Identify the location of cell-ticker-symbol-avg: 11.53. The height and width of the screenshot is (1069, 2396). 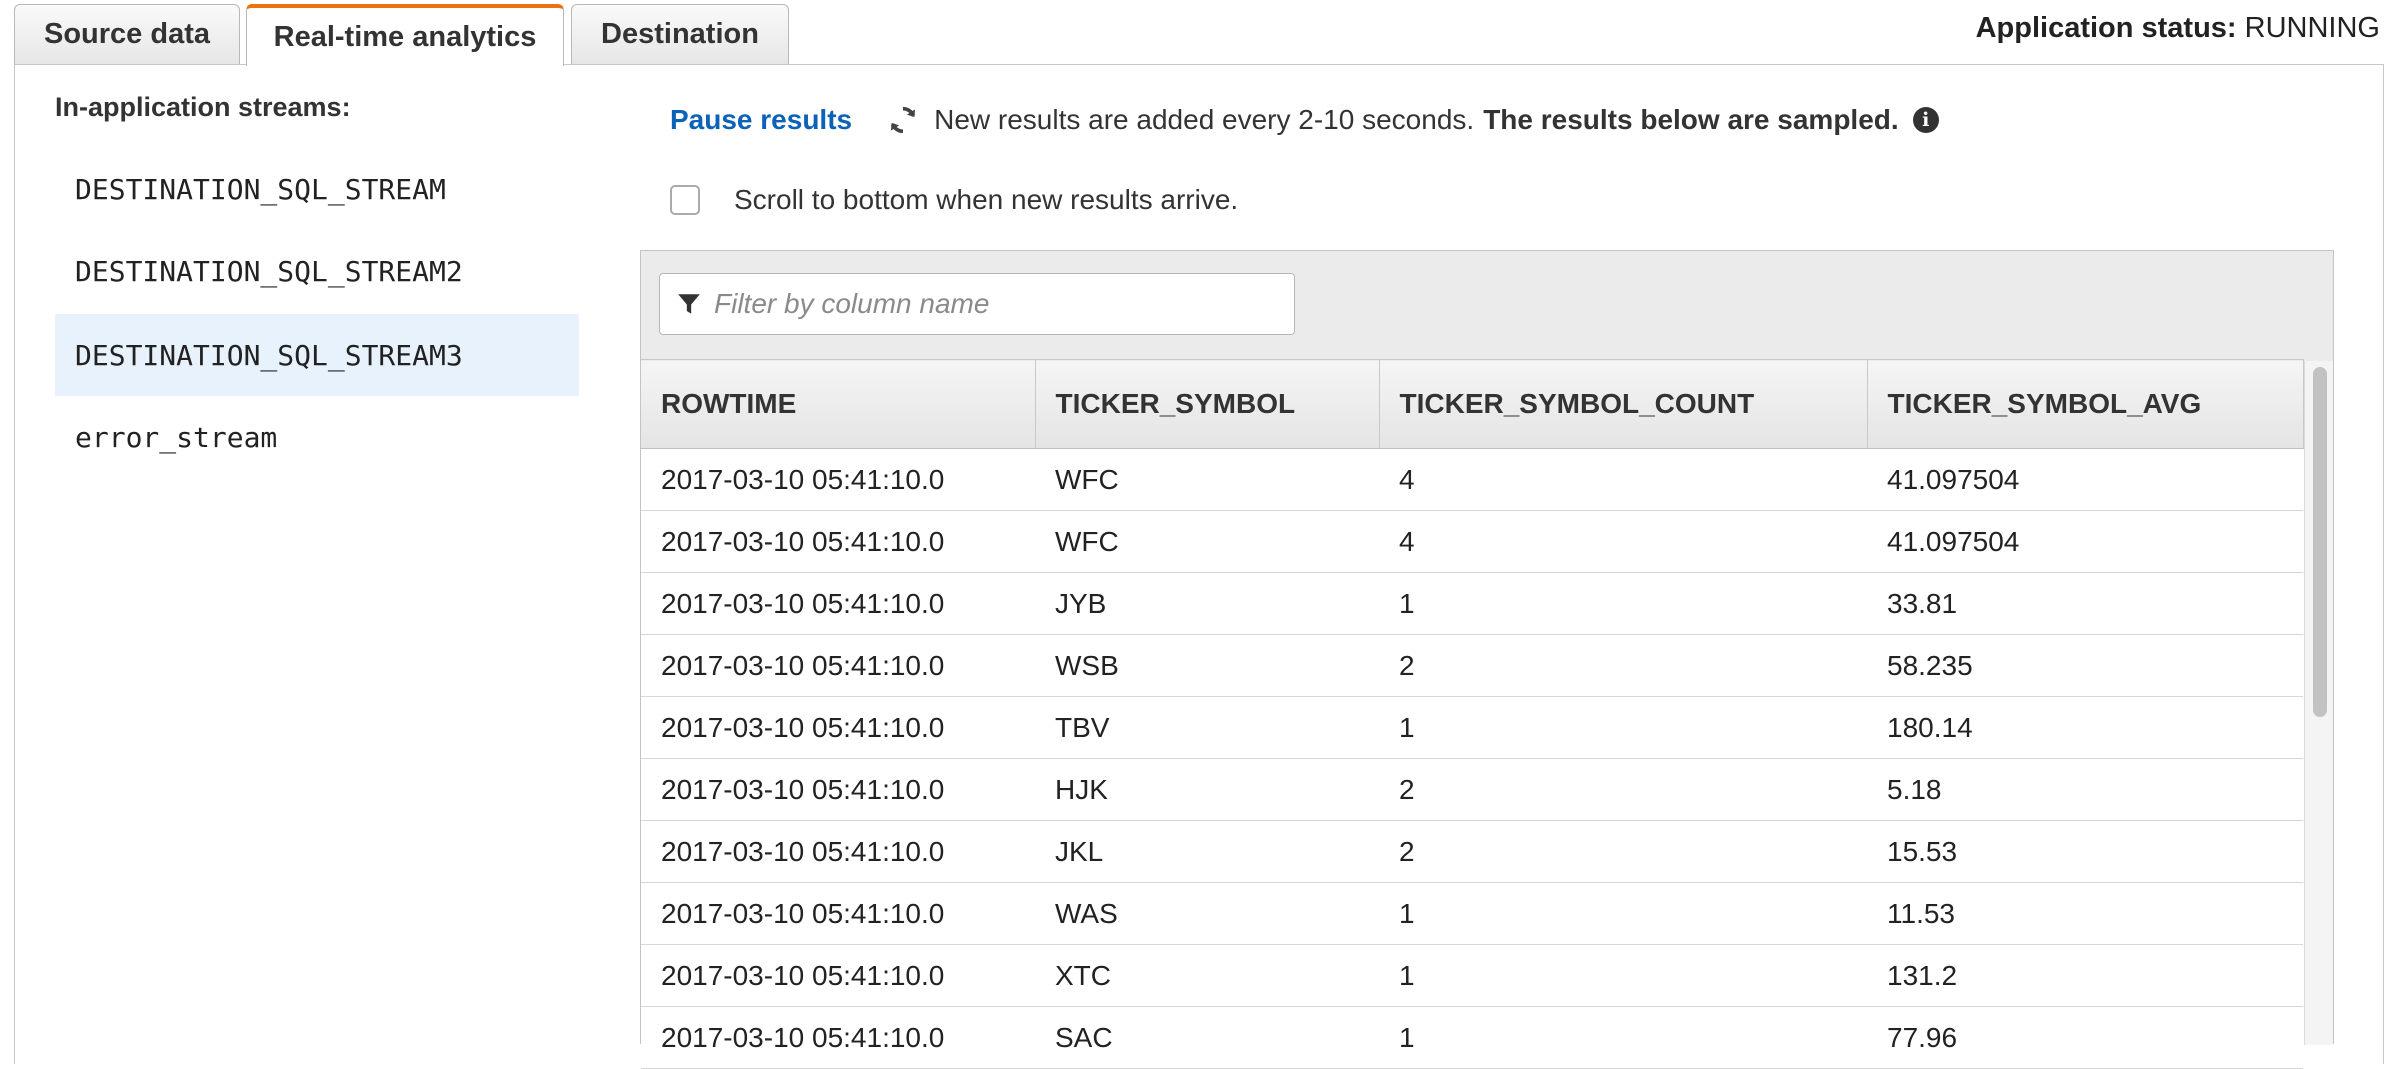
(2085, 913).